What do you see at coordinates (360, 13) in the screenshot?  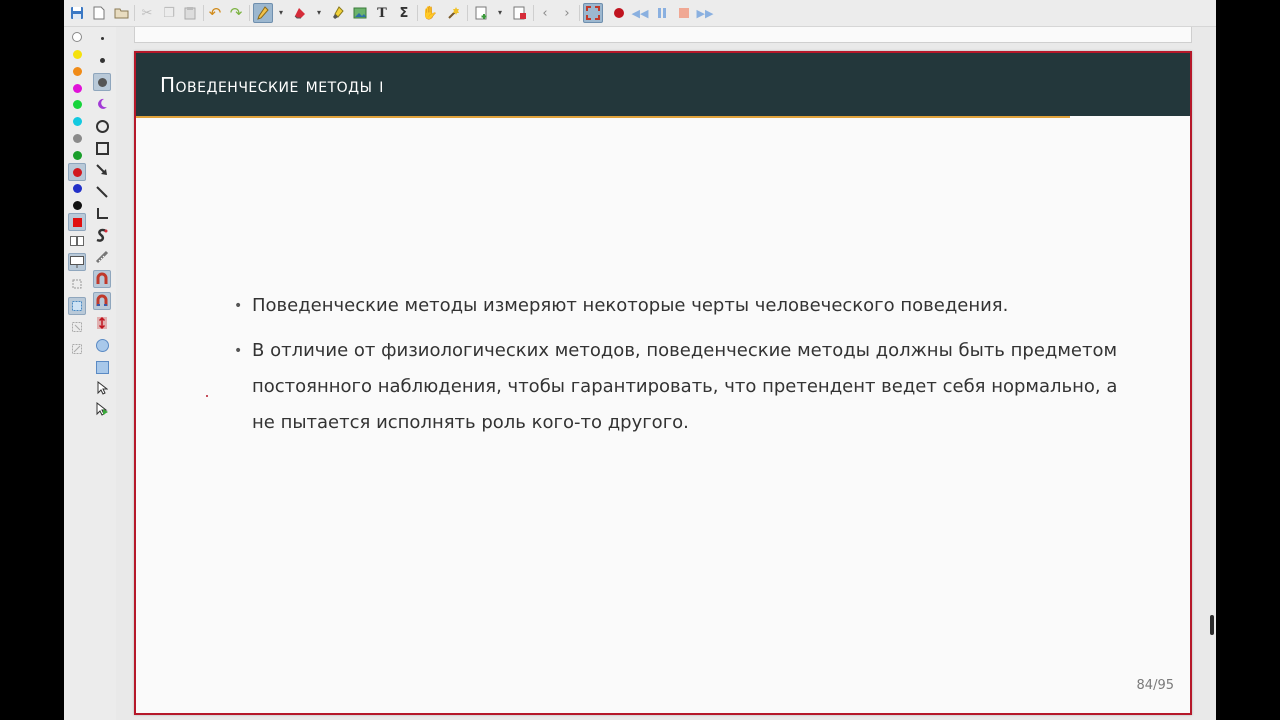 I see `image-icon` at bounding box center [360, 13].